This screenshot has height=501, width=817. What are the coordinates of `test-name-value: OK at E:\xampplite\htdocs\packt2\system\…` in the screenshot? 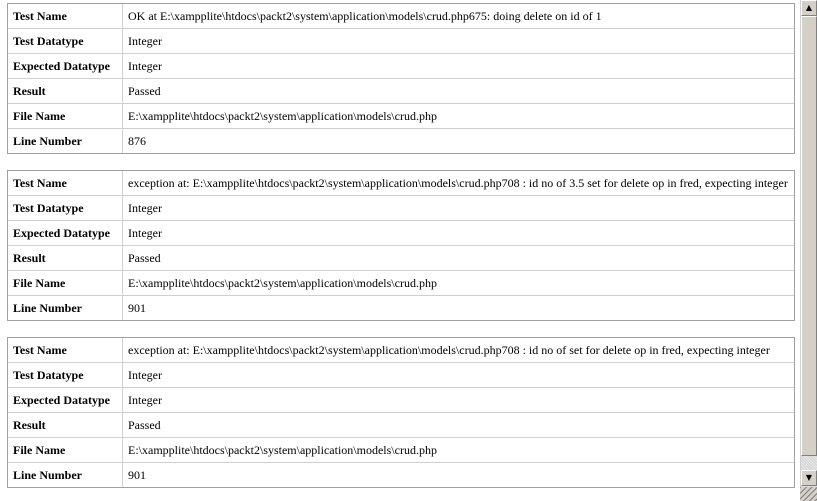 It's located at (365, 15).